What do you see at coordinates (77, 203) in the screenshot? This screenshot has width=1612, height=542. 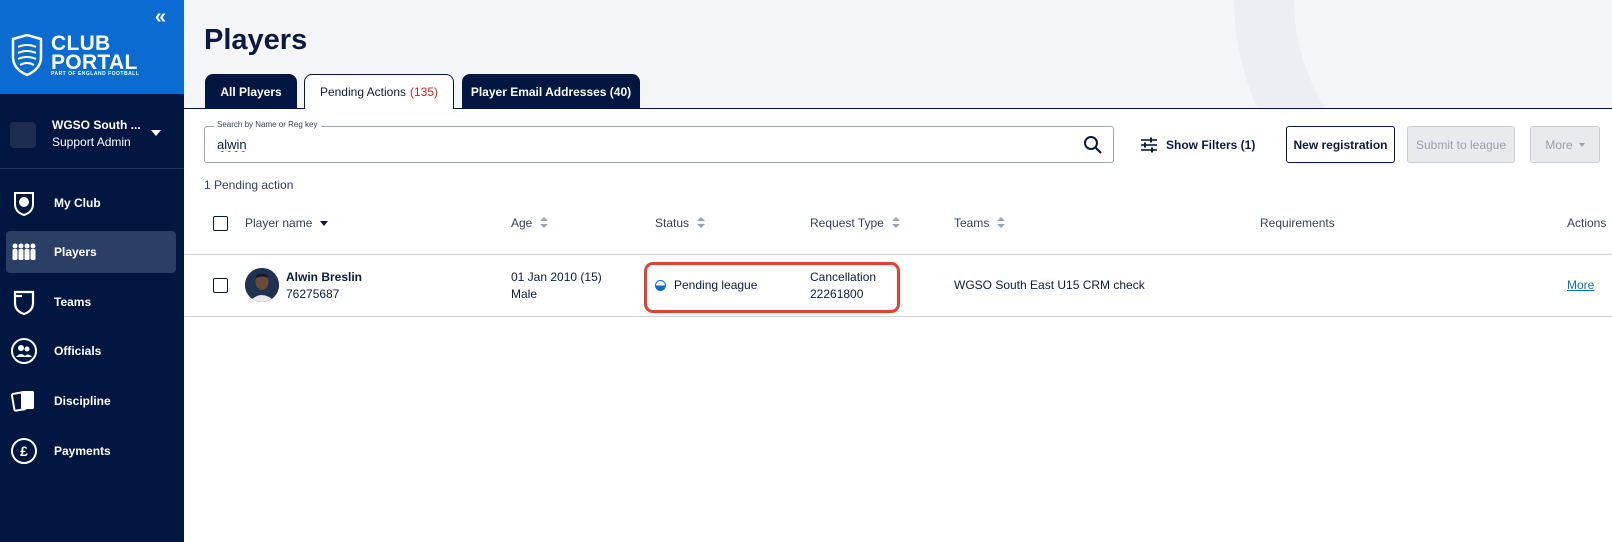 I see `sidebar-item-label: My Club` at bounding box center [77, 203].